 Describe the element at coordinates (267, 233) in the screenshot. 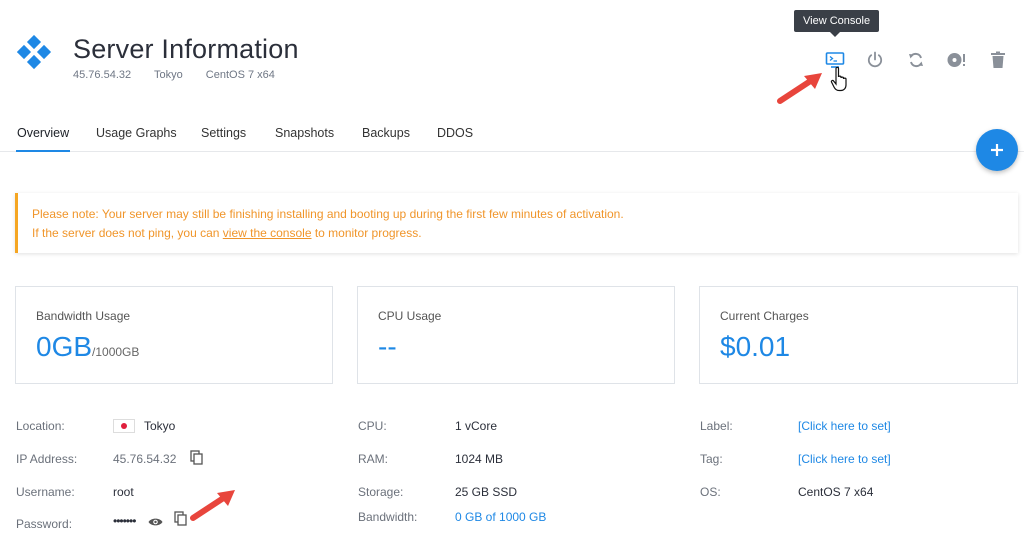

I see `view-console-link: view the console` at that location.